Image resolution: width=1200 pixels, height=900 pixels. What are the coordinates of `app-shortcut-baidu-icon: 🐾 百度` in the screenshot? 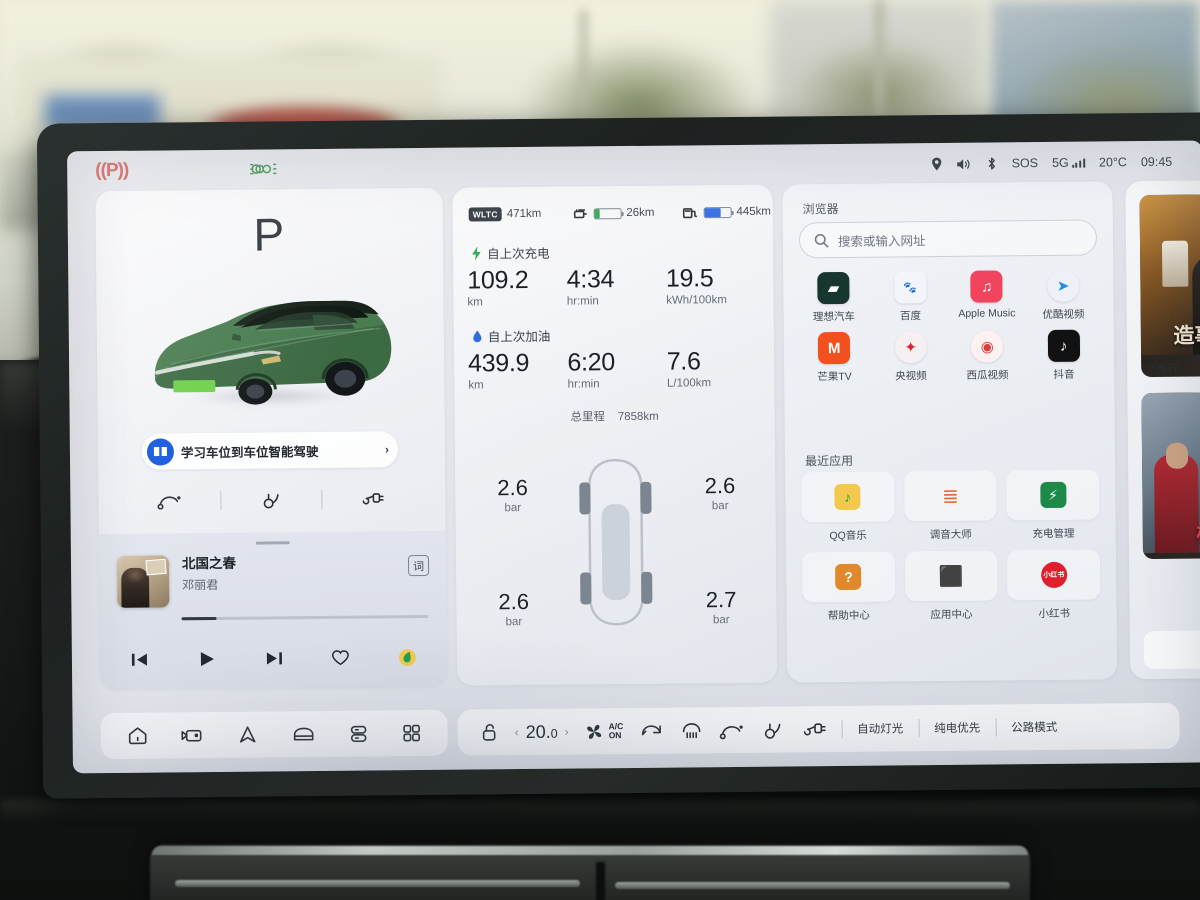 It's located at (910, 297).